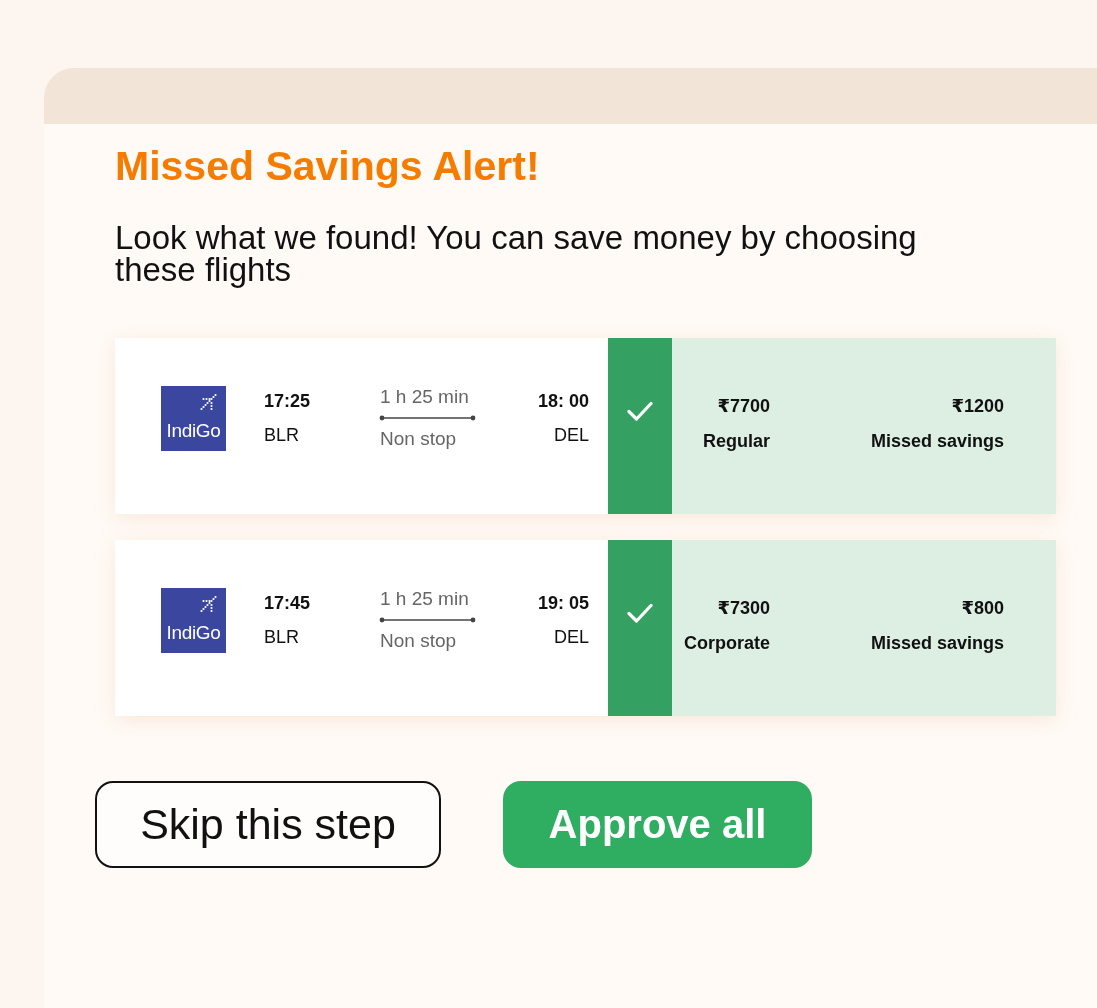 The image size is (1097, 1008). What do you see at coordinates (727, 643) in the screenshot?
I see `fare-type: Corporate` at bounding box center [727, 643].